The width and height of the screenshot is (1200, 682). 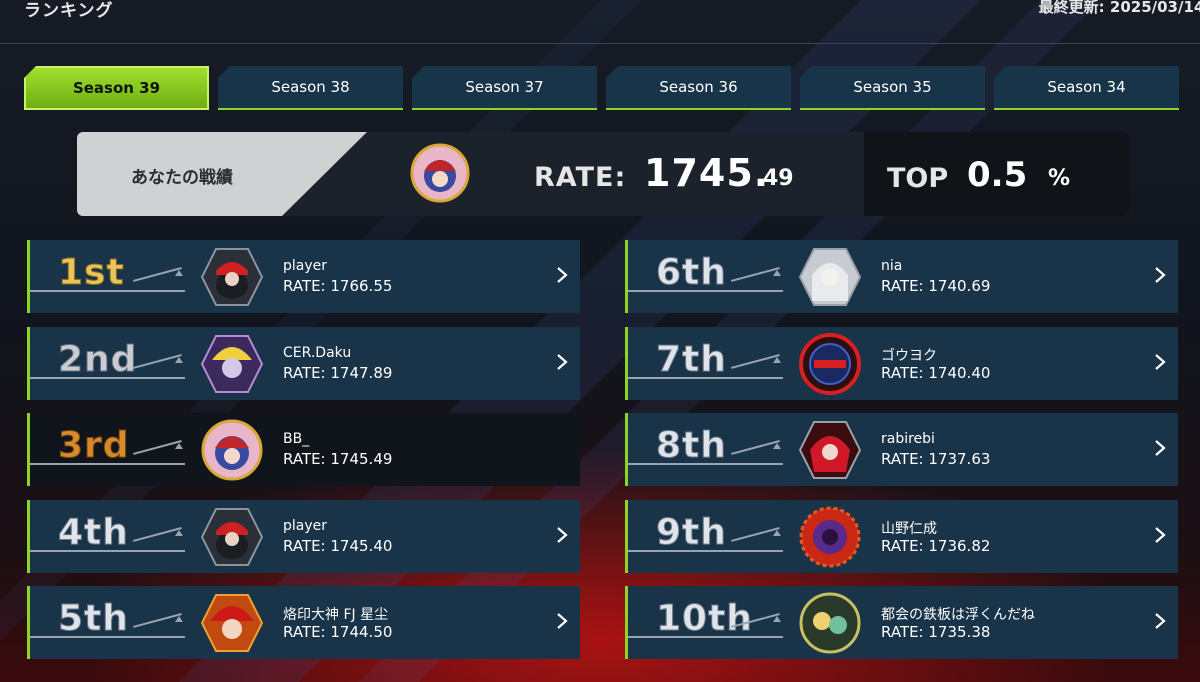 What do you see at coordinates (303, 276) in the screenshot?
I see `ranking-row-1: 1st player RATE: 1766.55` at bounding box center [303, 276].